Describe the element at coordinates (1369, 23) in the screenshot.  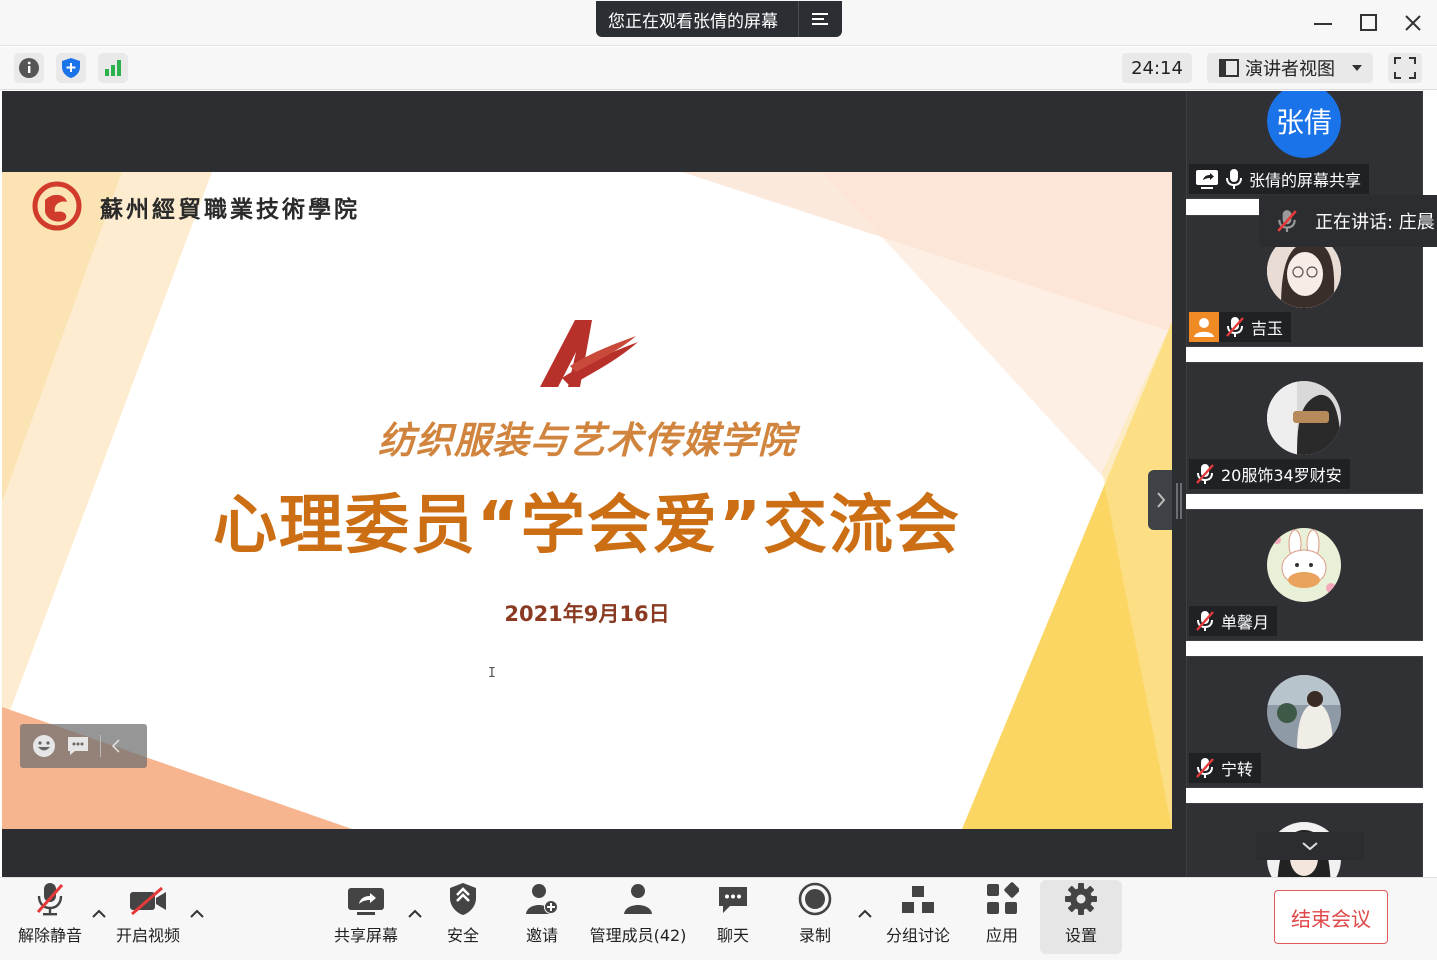
I see `maximize-icon` at that location.